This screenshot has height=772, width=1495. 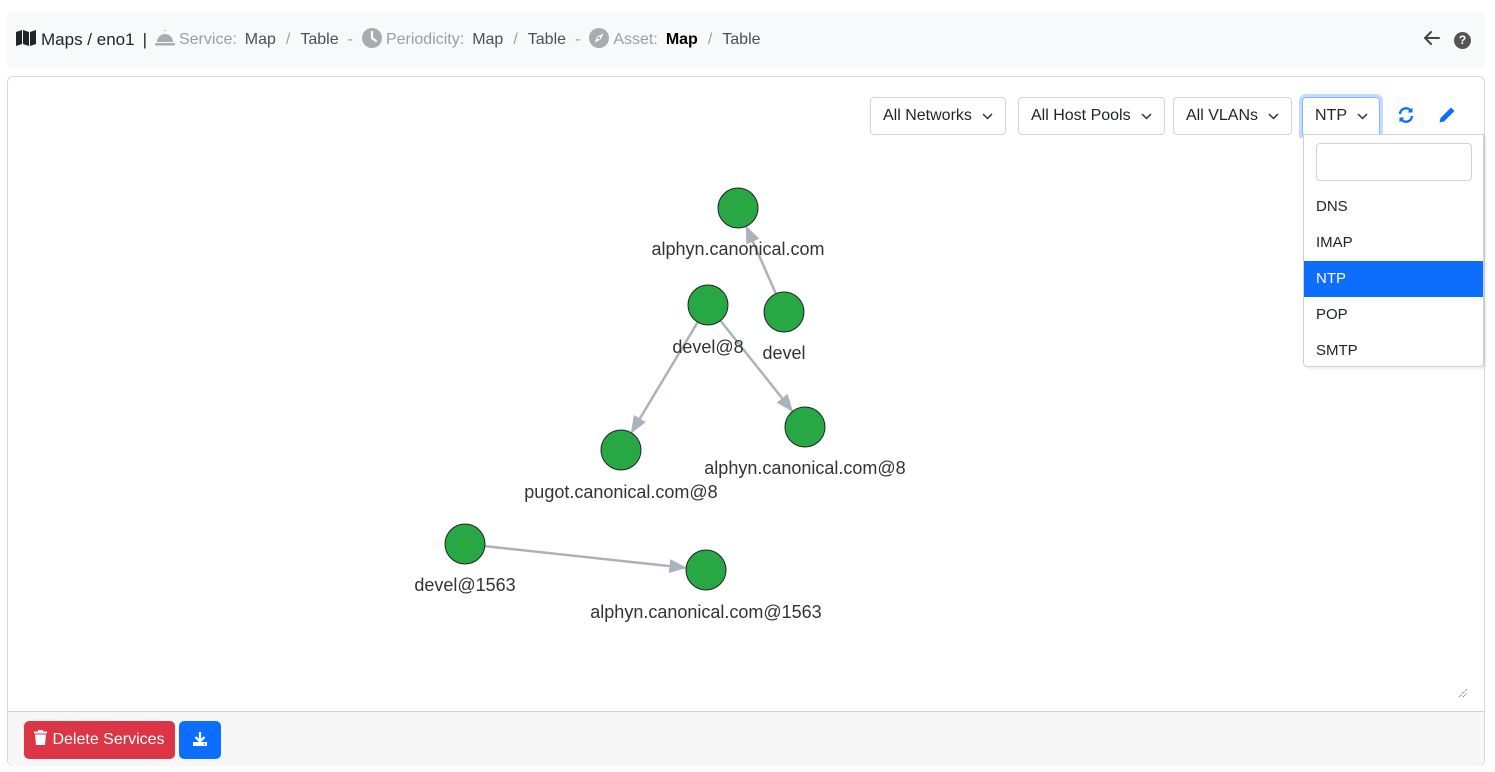 I want to click on graph-node: pugot.canonical.com@8, so click(x=621, y=465).